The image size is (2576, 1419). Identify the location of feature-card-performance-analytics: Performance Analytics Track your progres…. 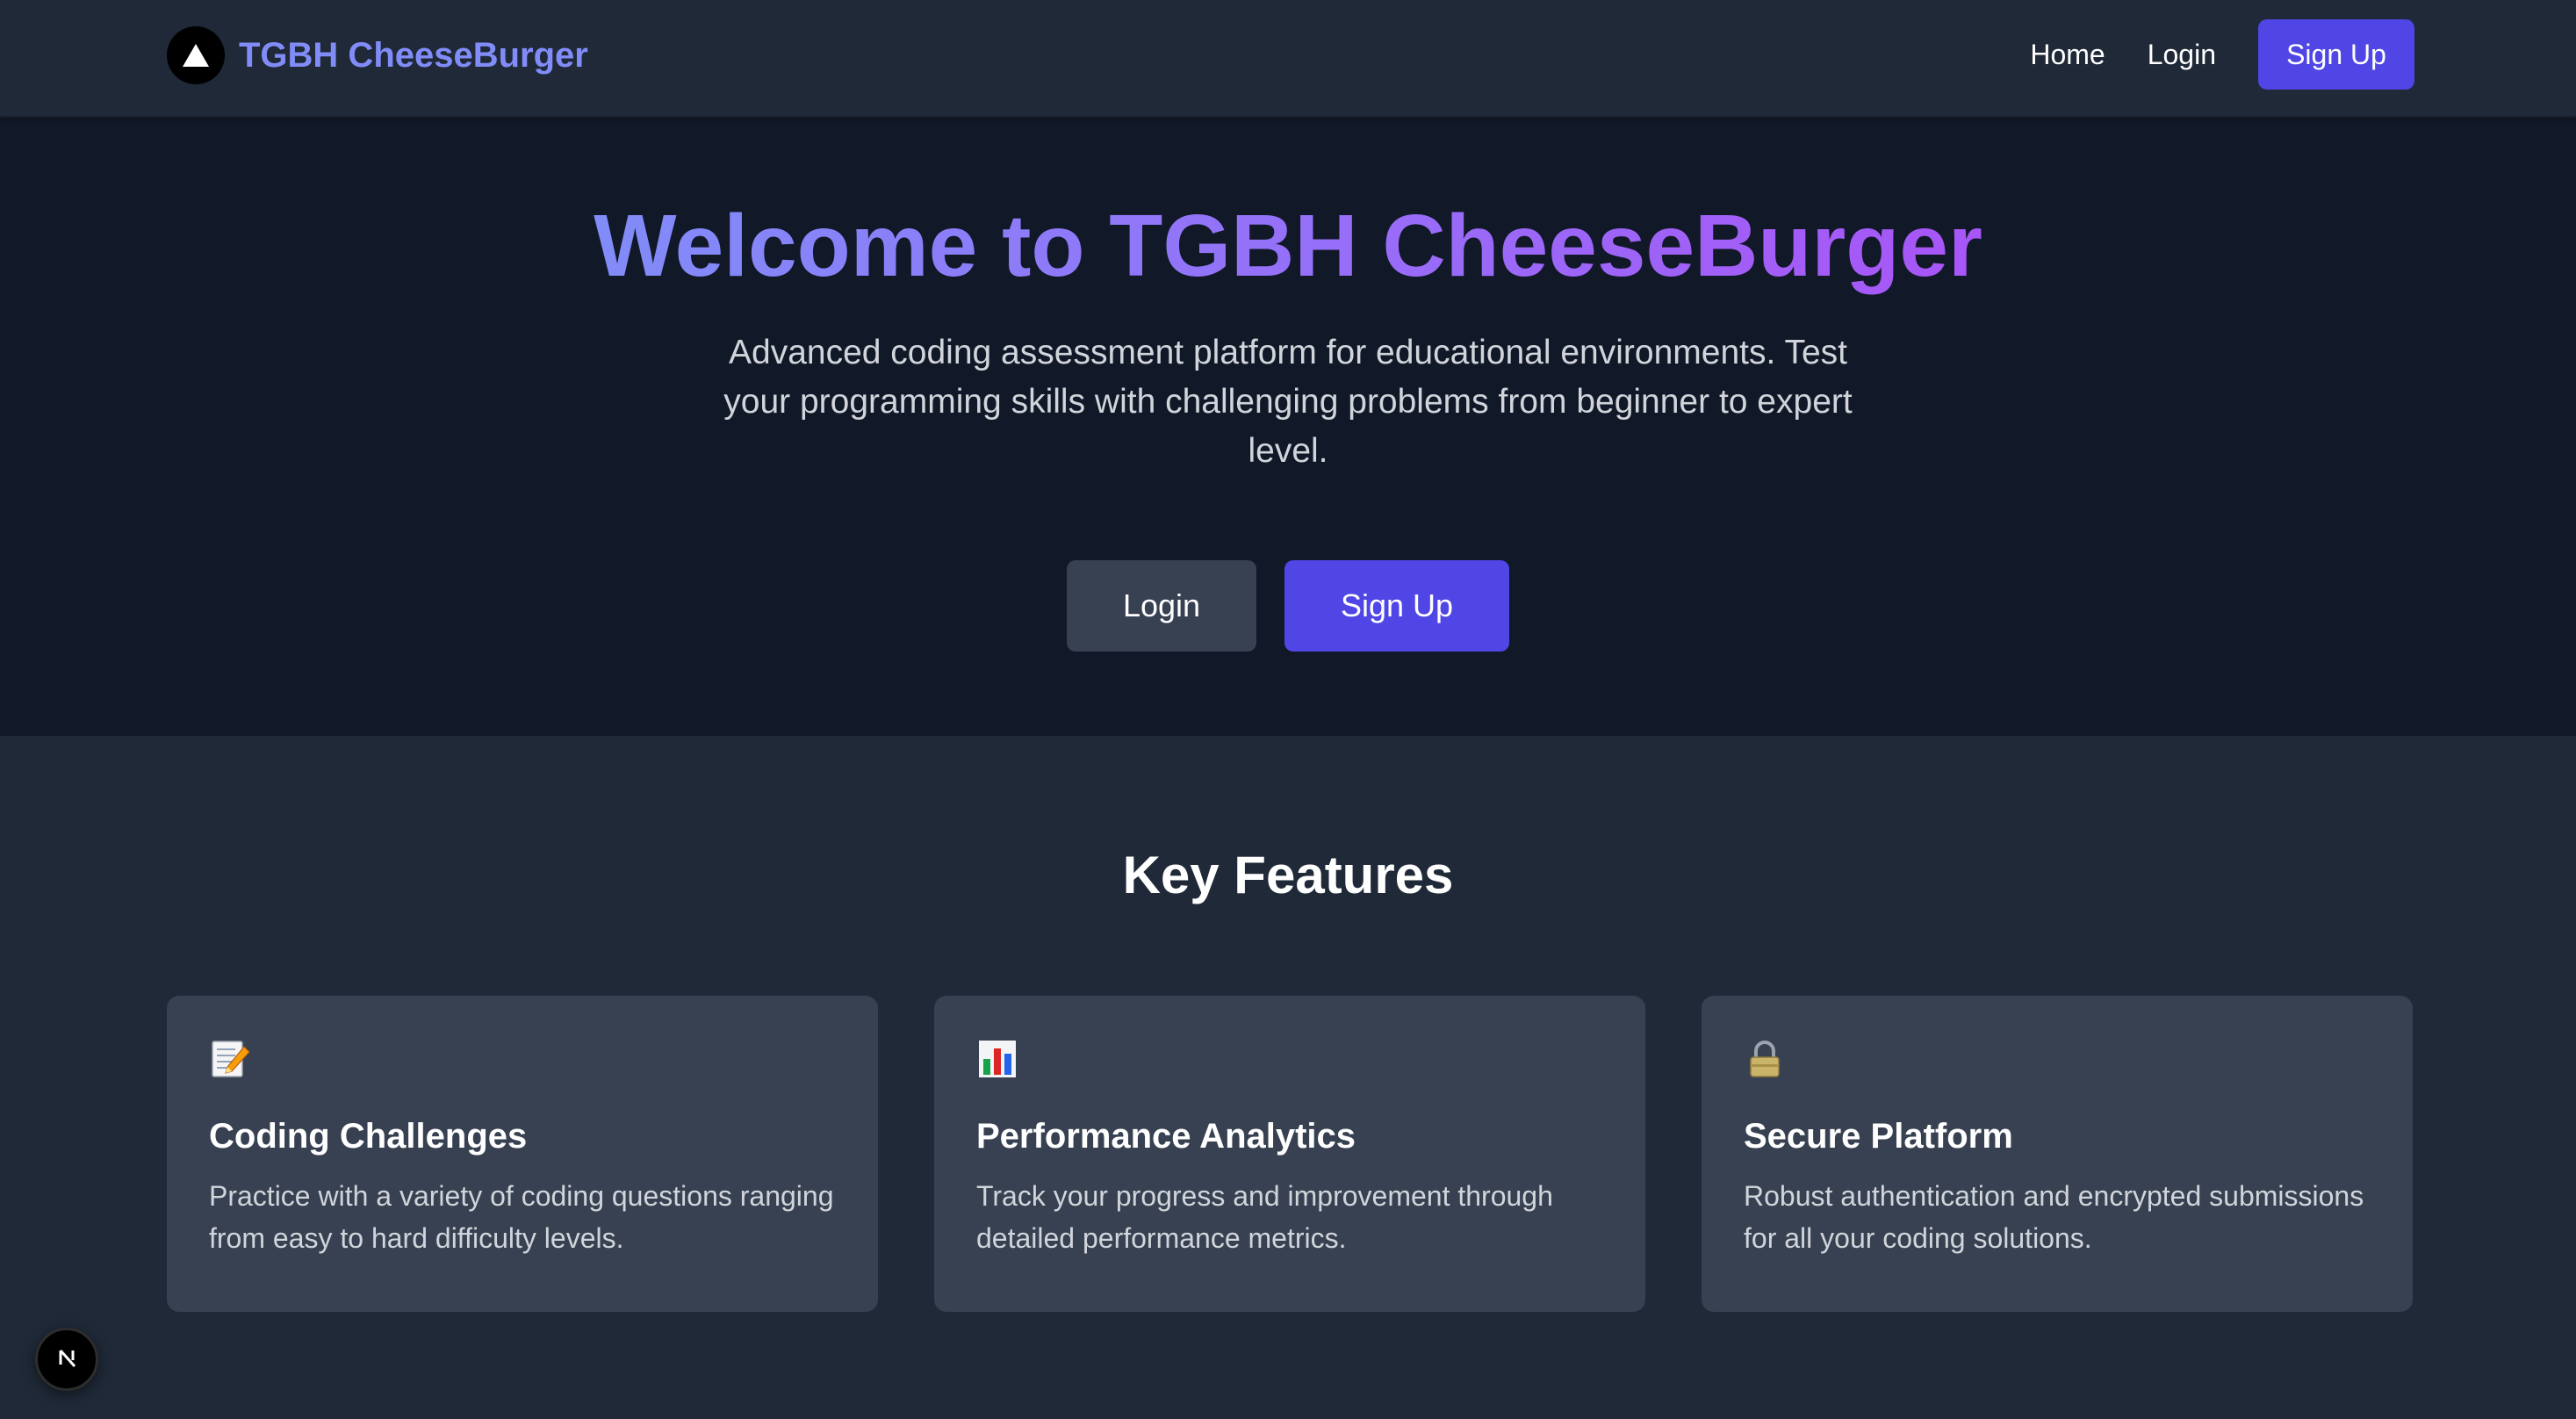
(1289, 1154).